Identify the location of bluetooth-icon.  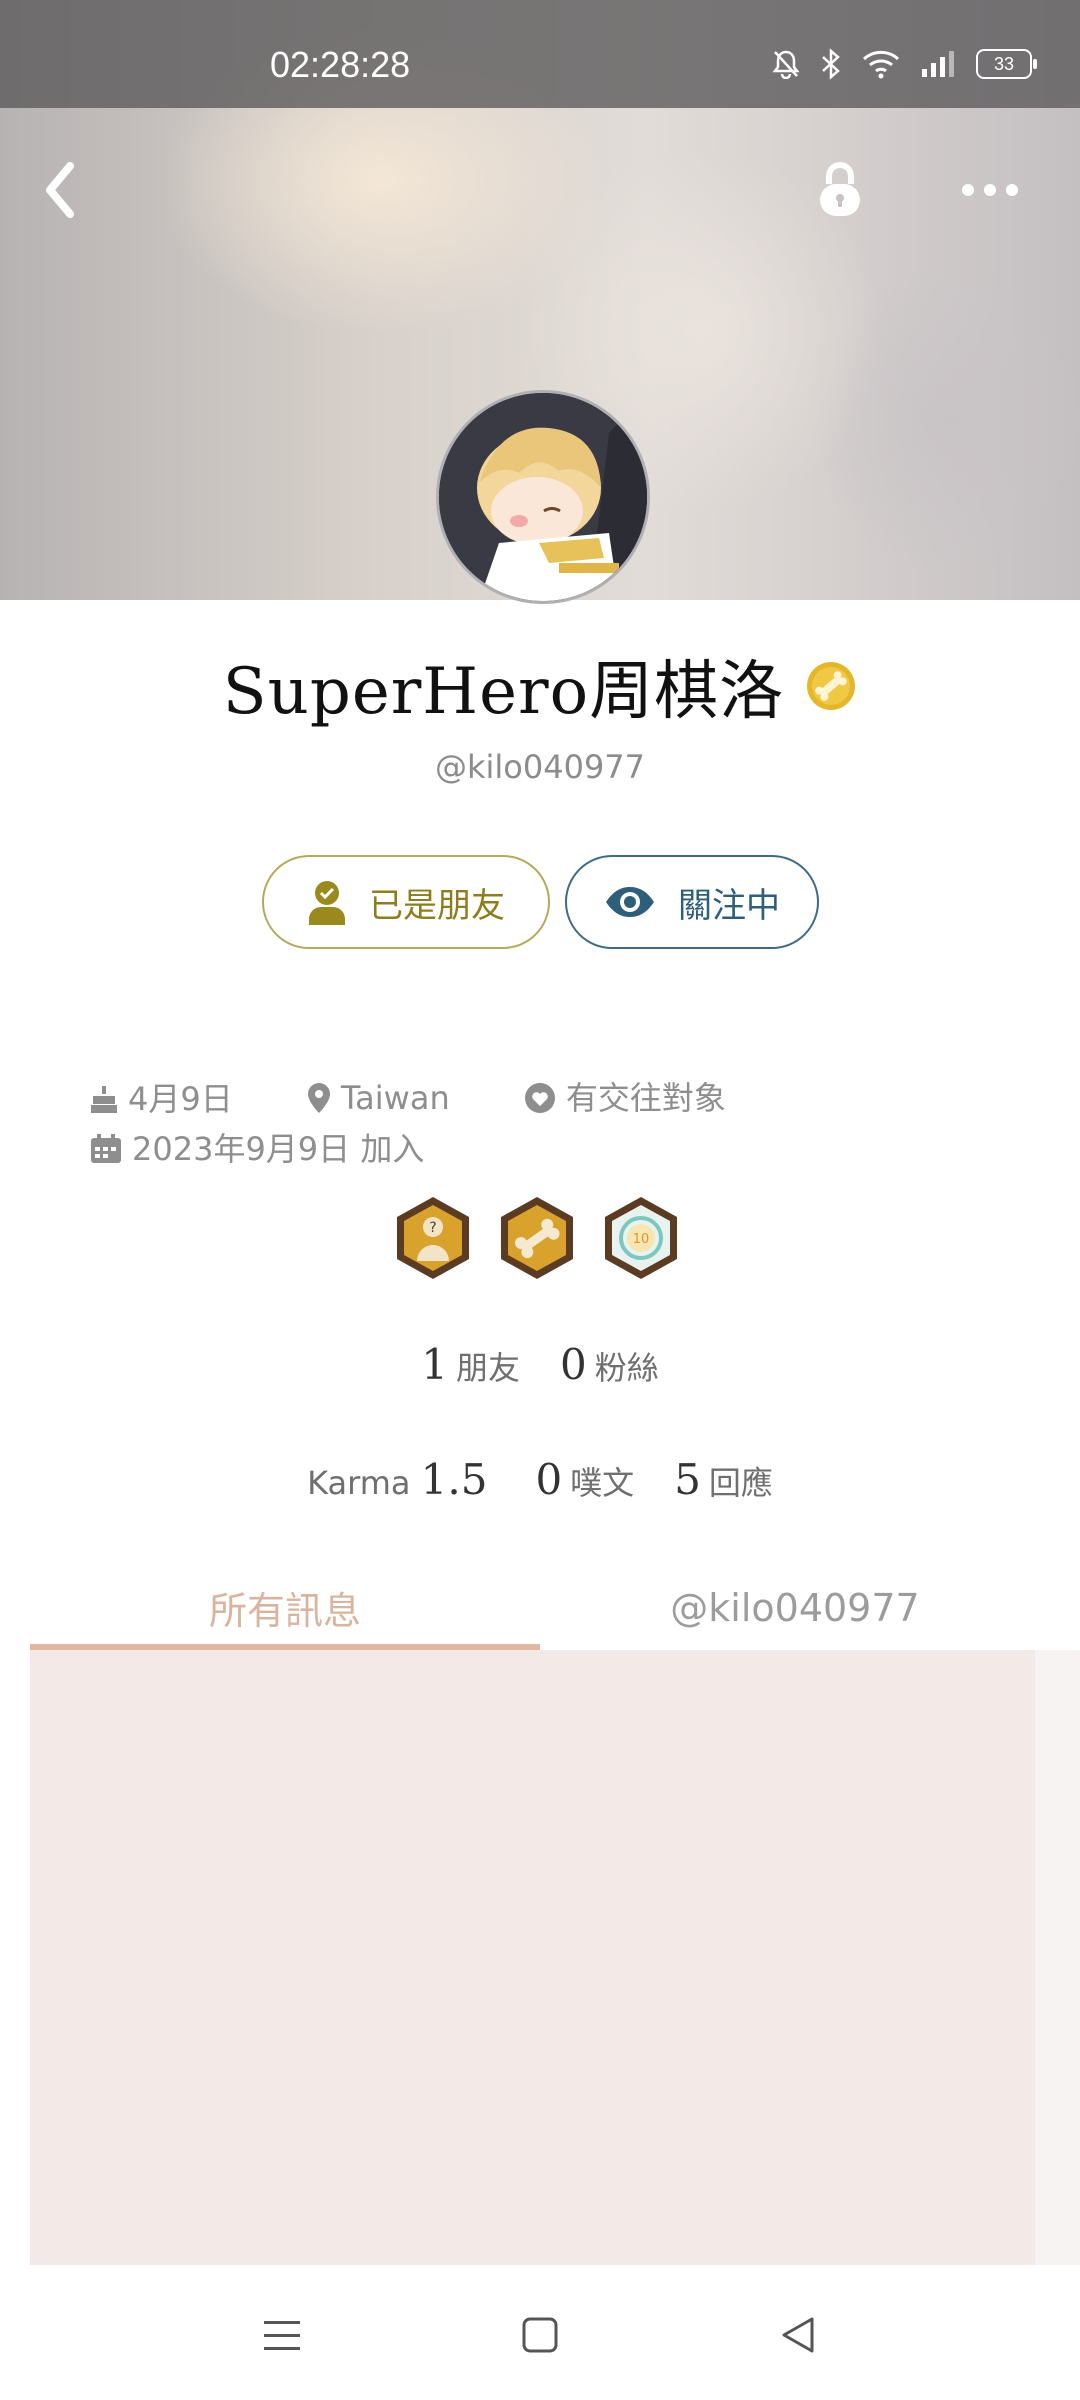
(831, 64).